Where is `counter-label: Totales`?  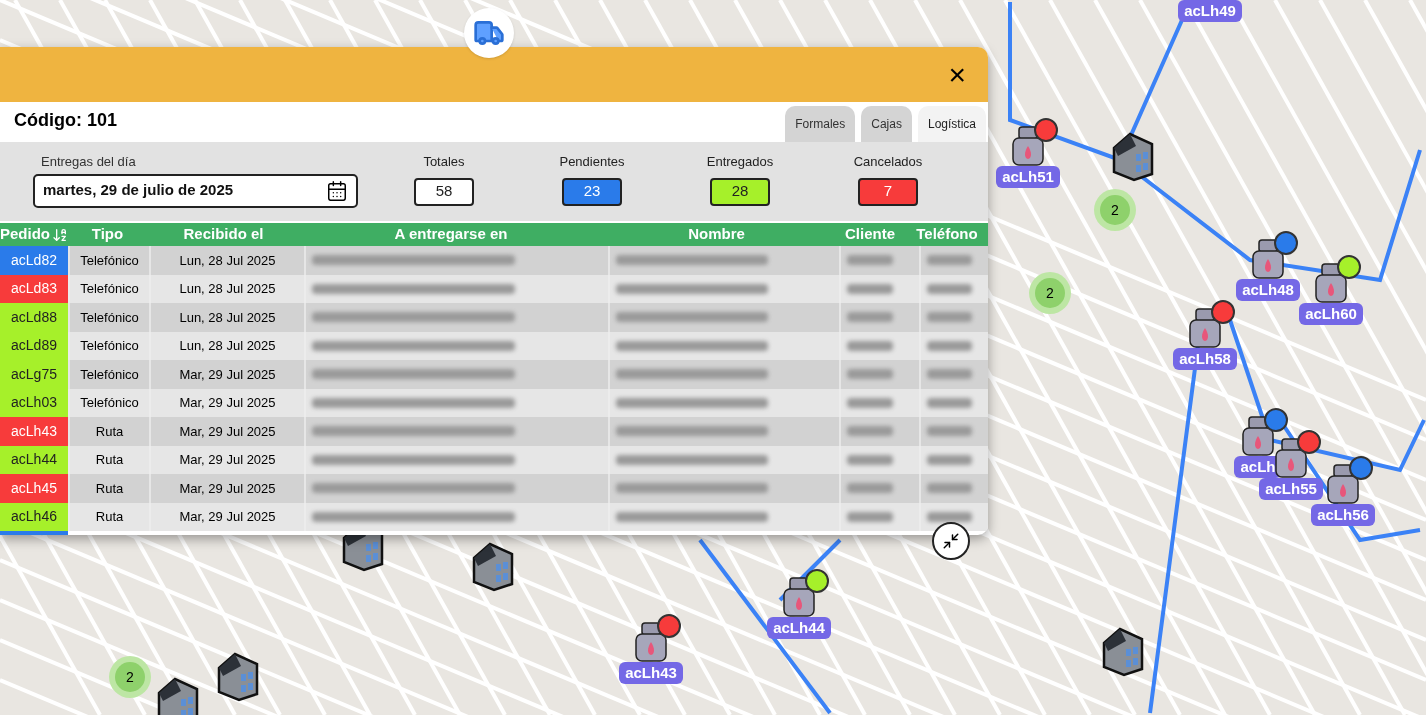
counter-label: Totales is located at coordinates (444, 162).